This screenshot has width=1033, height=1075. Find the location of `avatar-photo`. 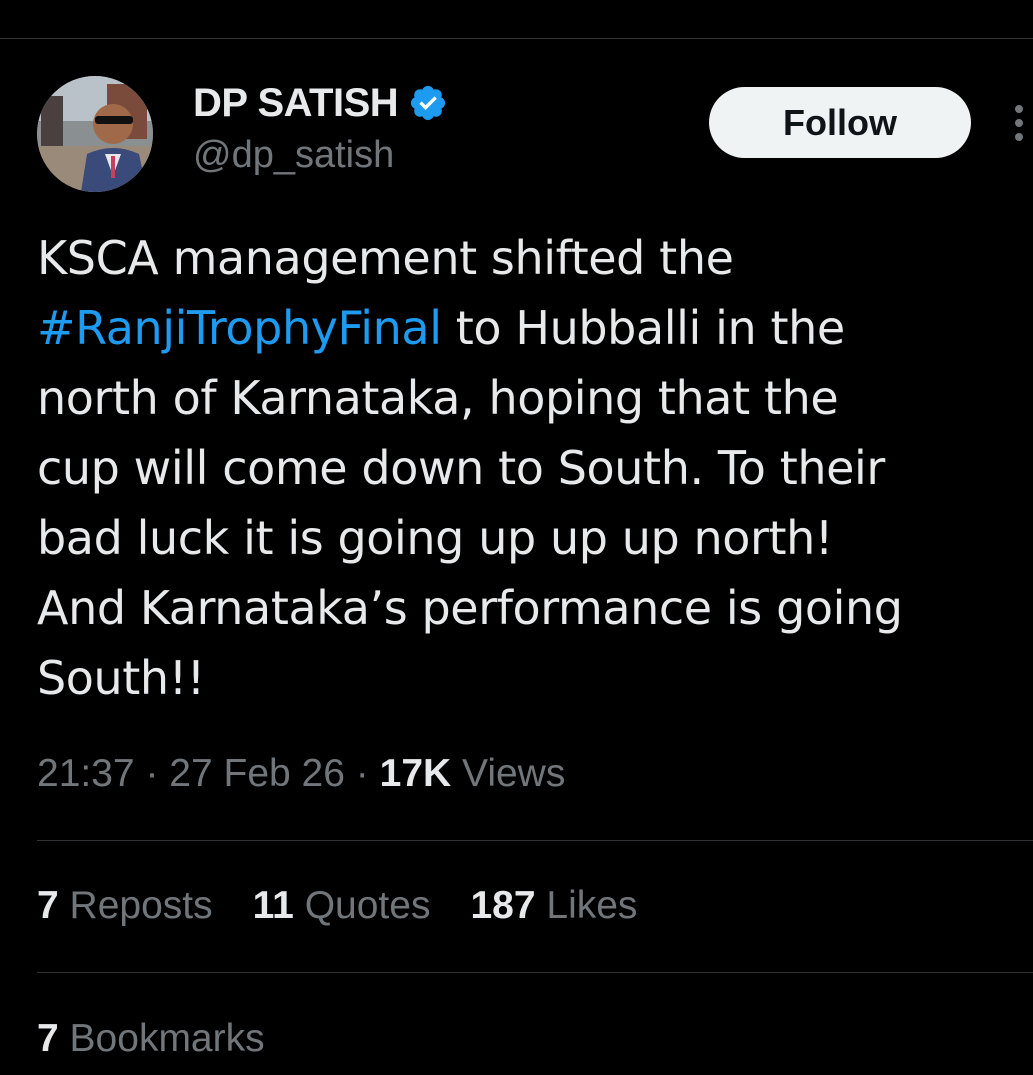

avatar-photo is located at coordinates (95, 134).